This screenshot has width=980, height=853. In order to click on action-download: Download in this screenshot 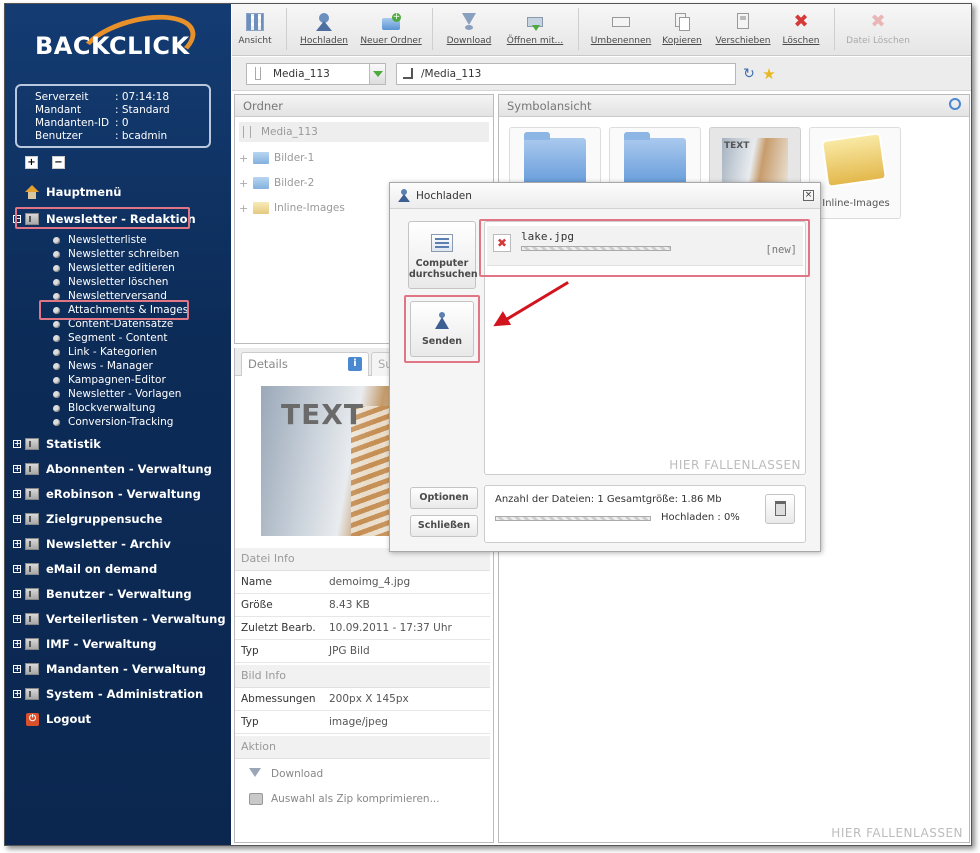, I will do `click(286, 774)`.